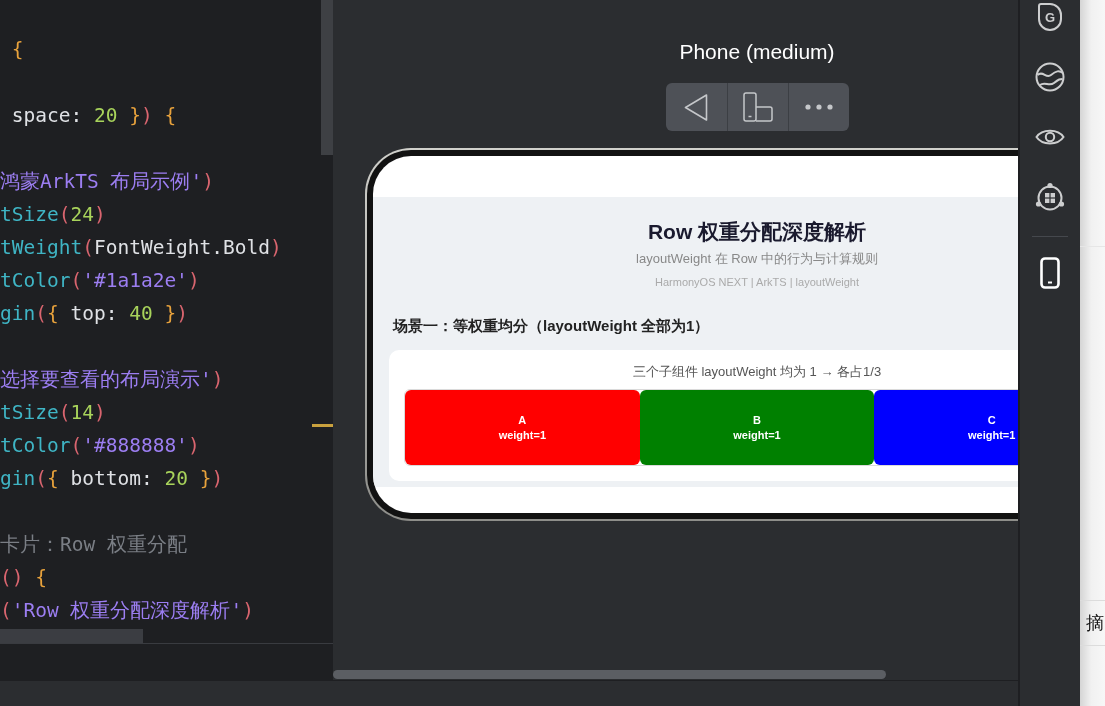 This screenshot has height=706, width=1105. I want to click on block-label: C, so click(991, 420).